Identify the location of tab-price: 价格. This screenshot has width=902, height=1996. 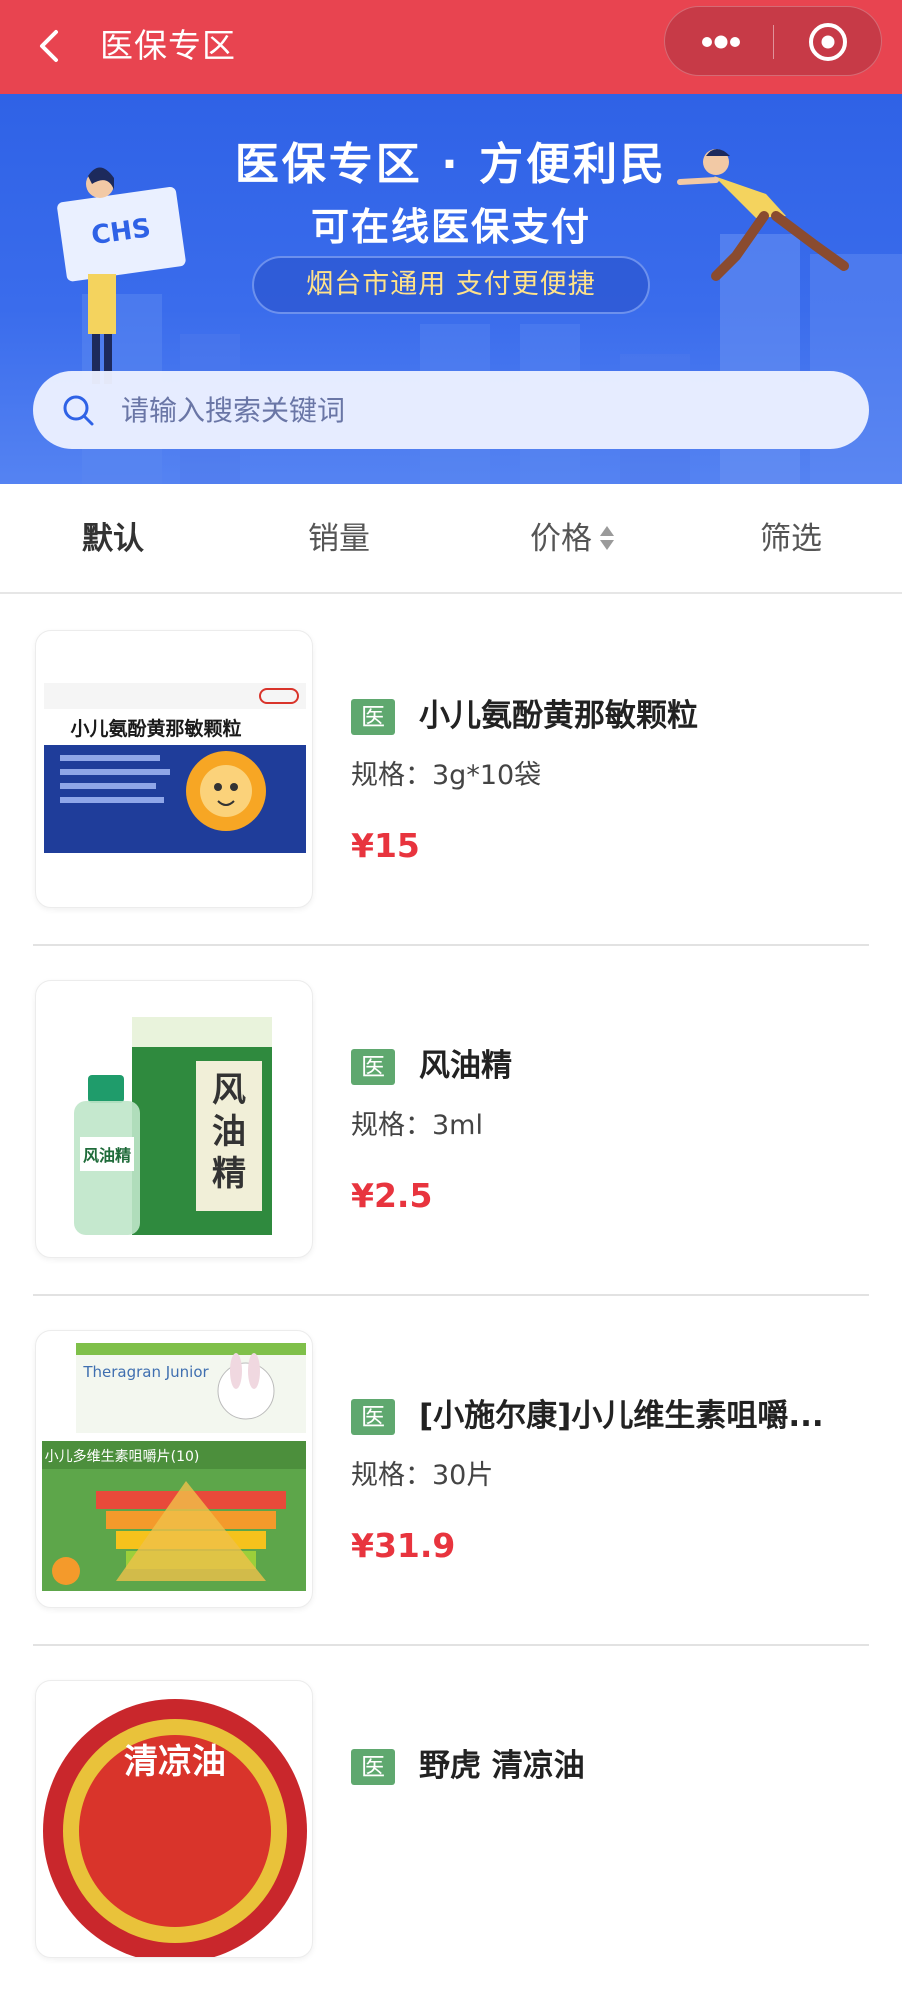
(573, 539).